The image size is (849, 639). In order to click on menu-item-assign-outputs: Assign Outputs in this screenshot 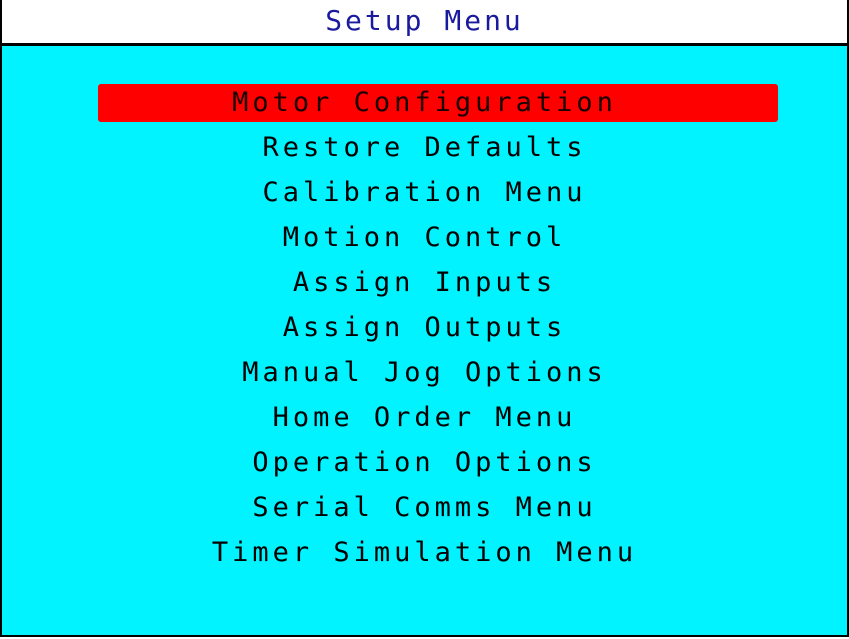, I will do `click(424, 327)`.